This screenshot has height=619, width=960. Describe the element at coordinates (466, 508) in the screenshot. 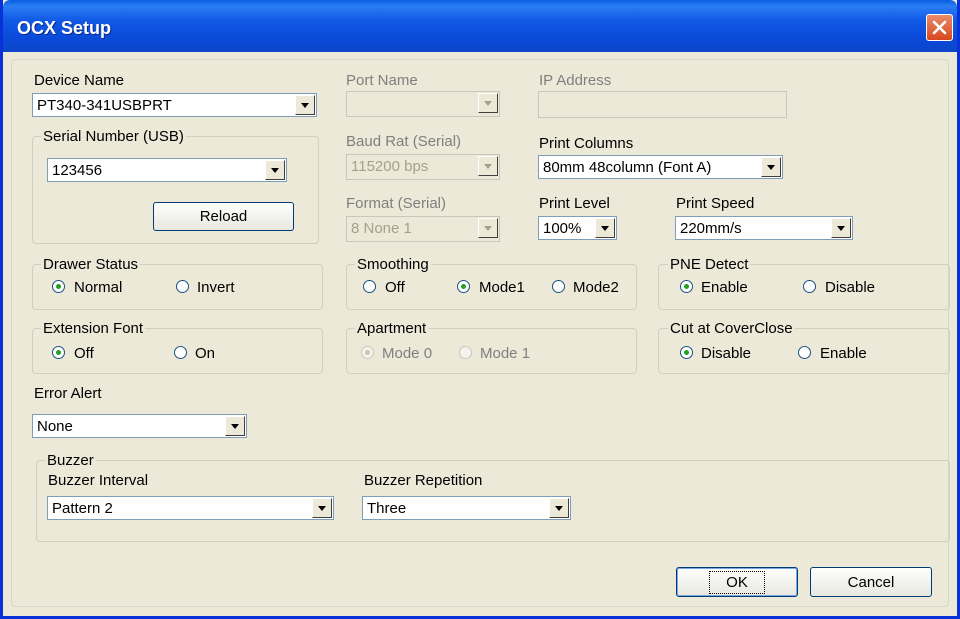

I see `buzzer-repetition-select: Three` at that location.